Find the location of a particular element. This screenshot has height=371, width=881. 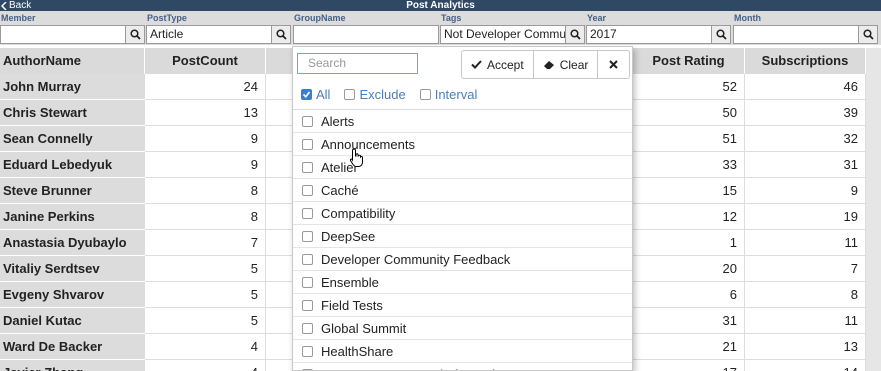

year-input: 2017 is located at coordinates (649, 34).